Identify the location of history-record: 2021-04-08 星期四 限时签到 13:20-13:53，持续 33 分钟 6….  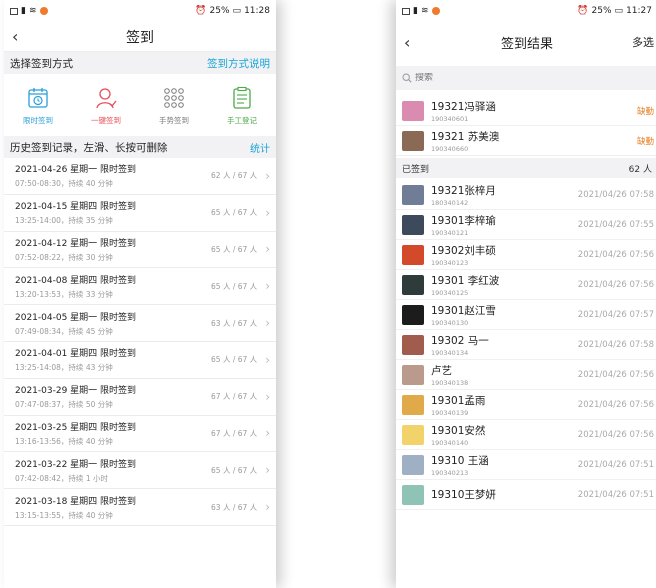
(140, 287).